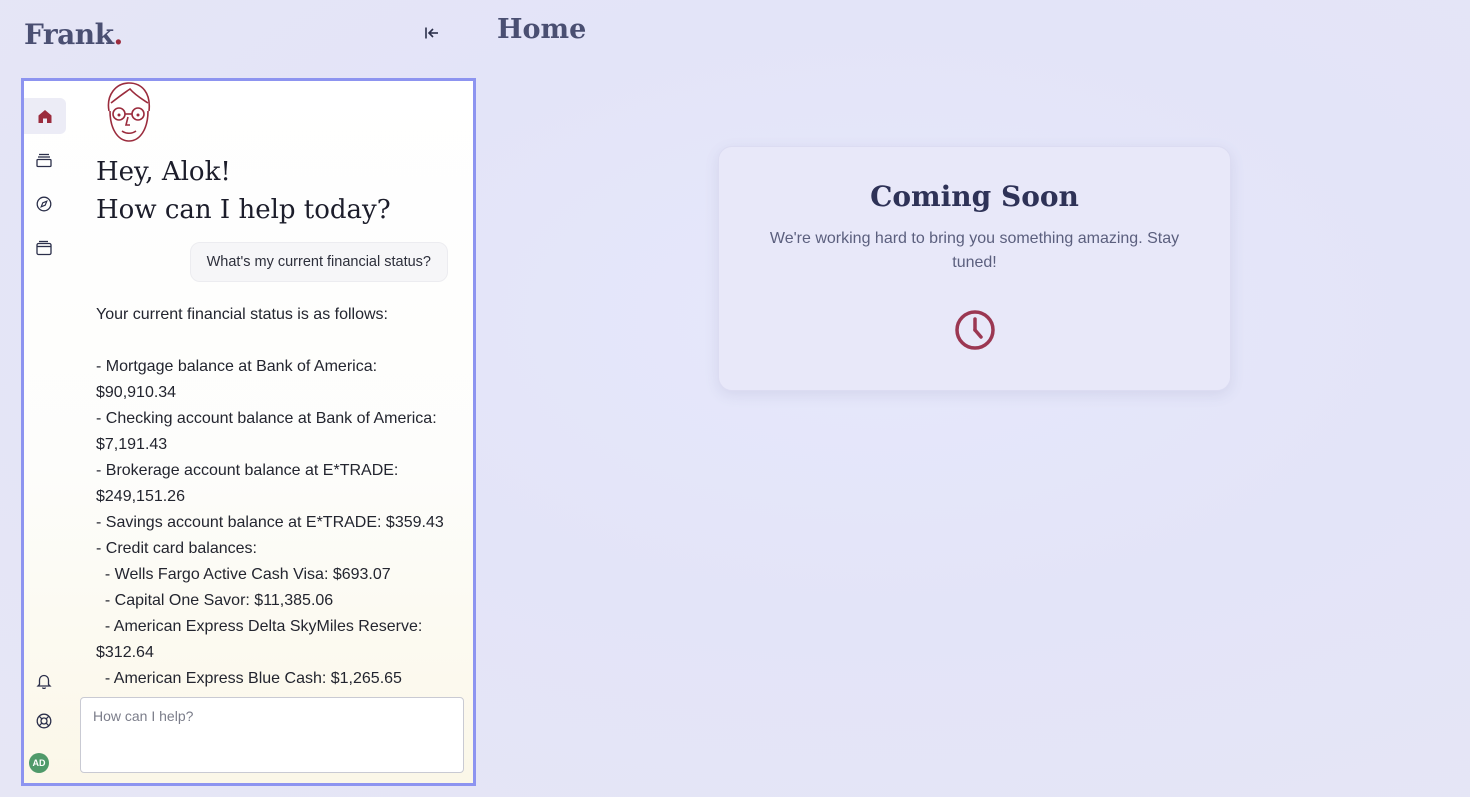 The image size is (1470, 797). I want to click on answer-line: - American Express Blue Cash: $1,265.65, so click(249, 678).